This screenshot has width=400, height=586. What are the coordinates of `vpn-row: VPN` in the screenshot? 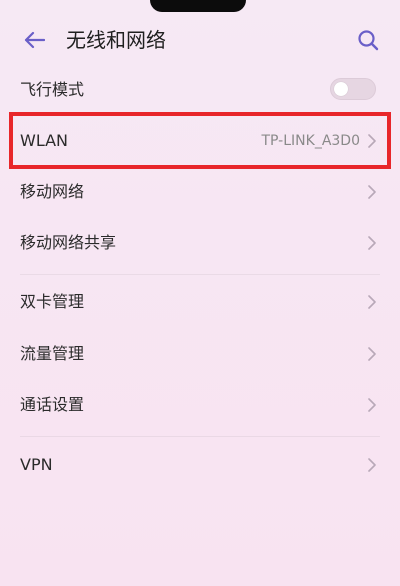 It's located at (200, 465).